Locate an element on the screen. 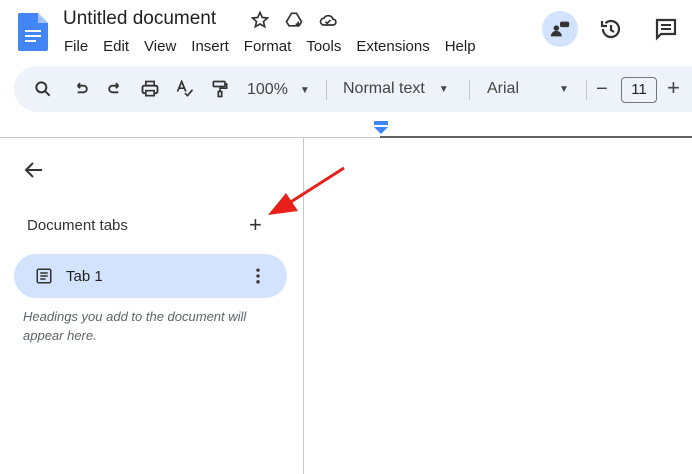 This screenshot has height=474, width=692. star-icon is located at coordinates (260, 20).